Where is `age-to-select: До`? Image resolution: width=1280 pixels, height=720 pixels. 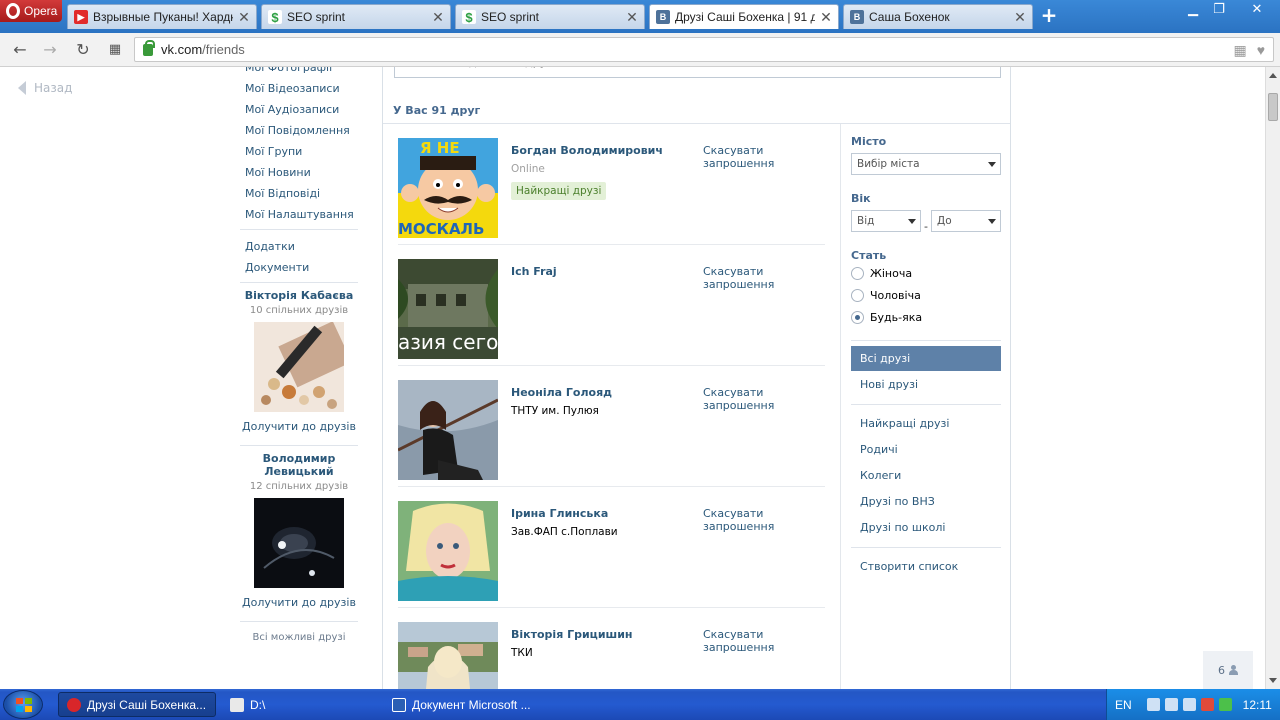
age-to-select: До is located at coordinates (966, 221).